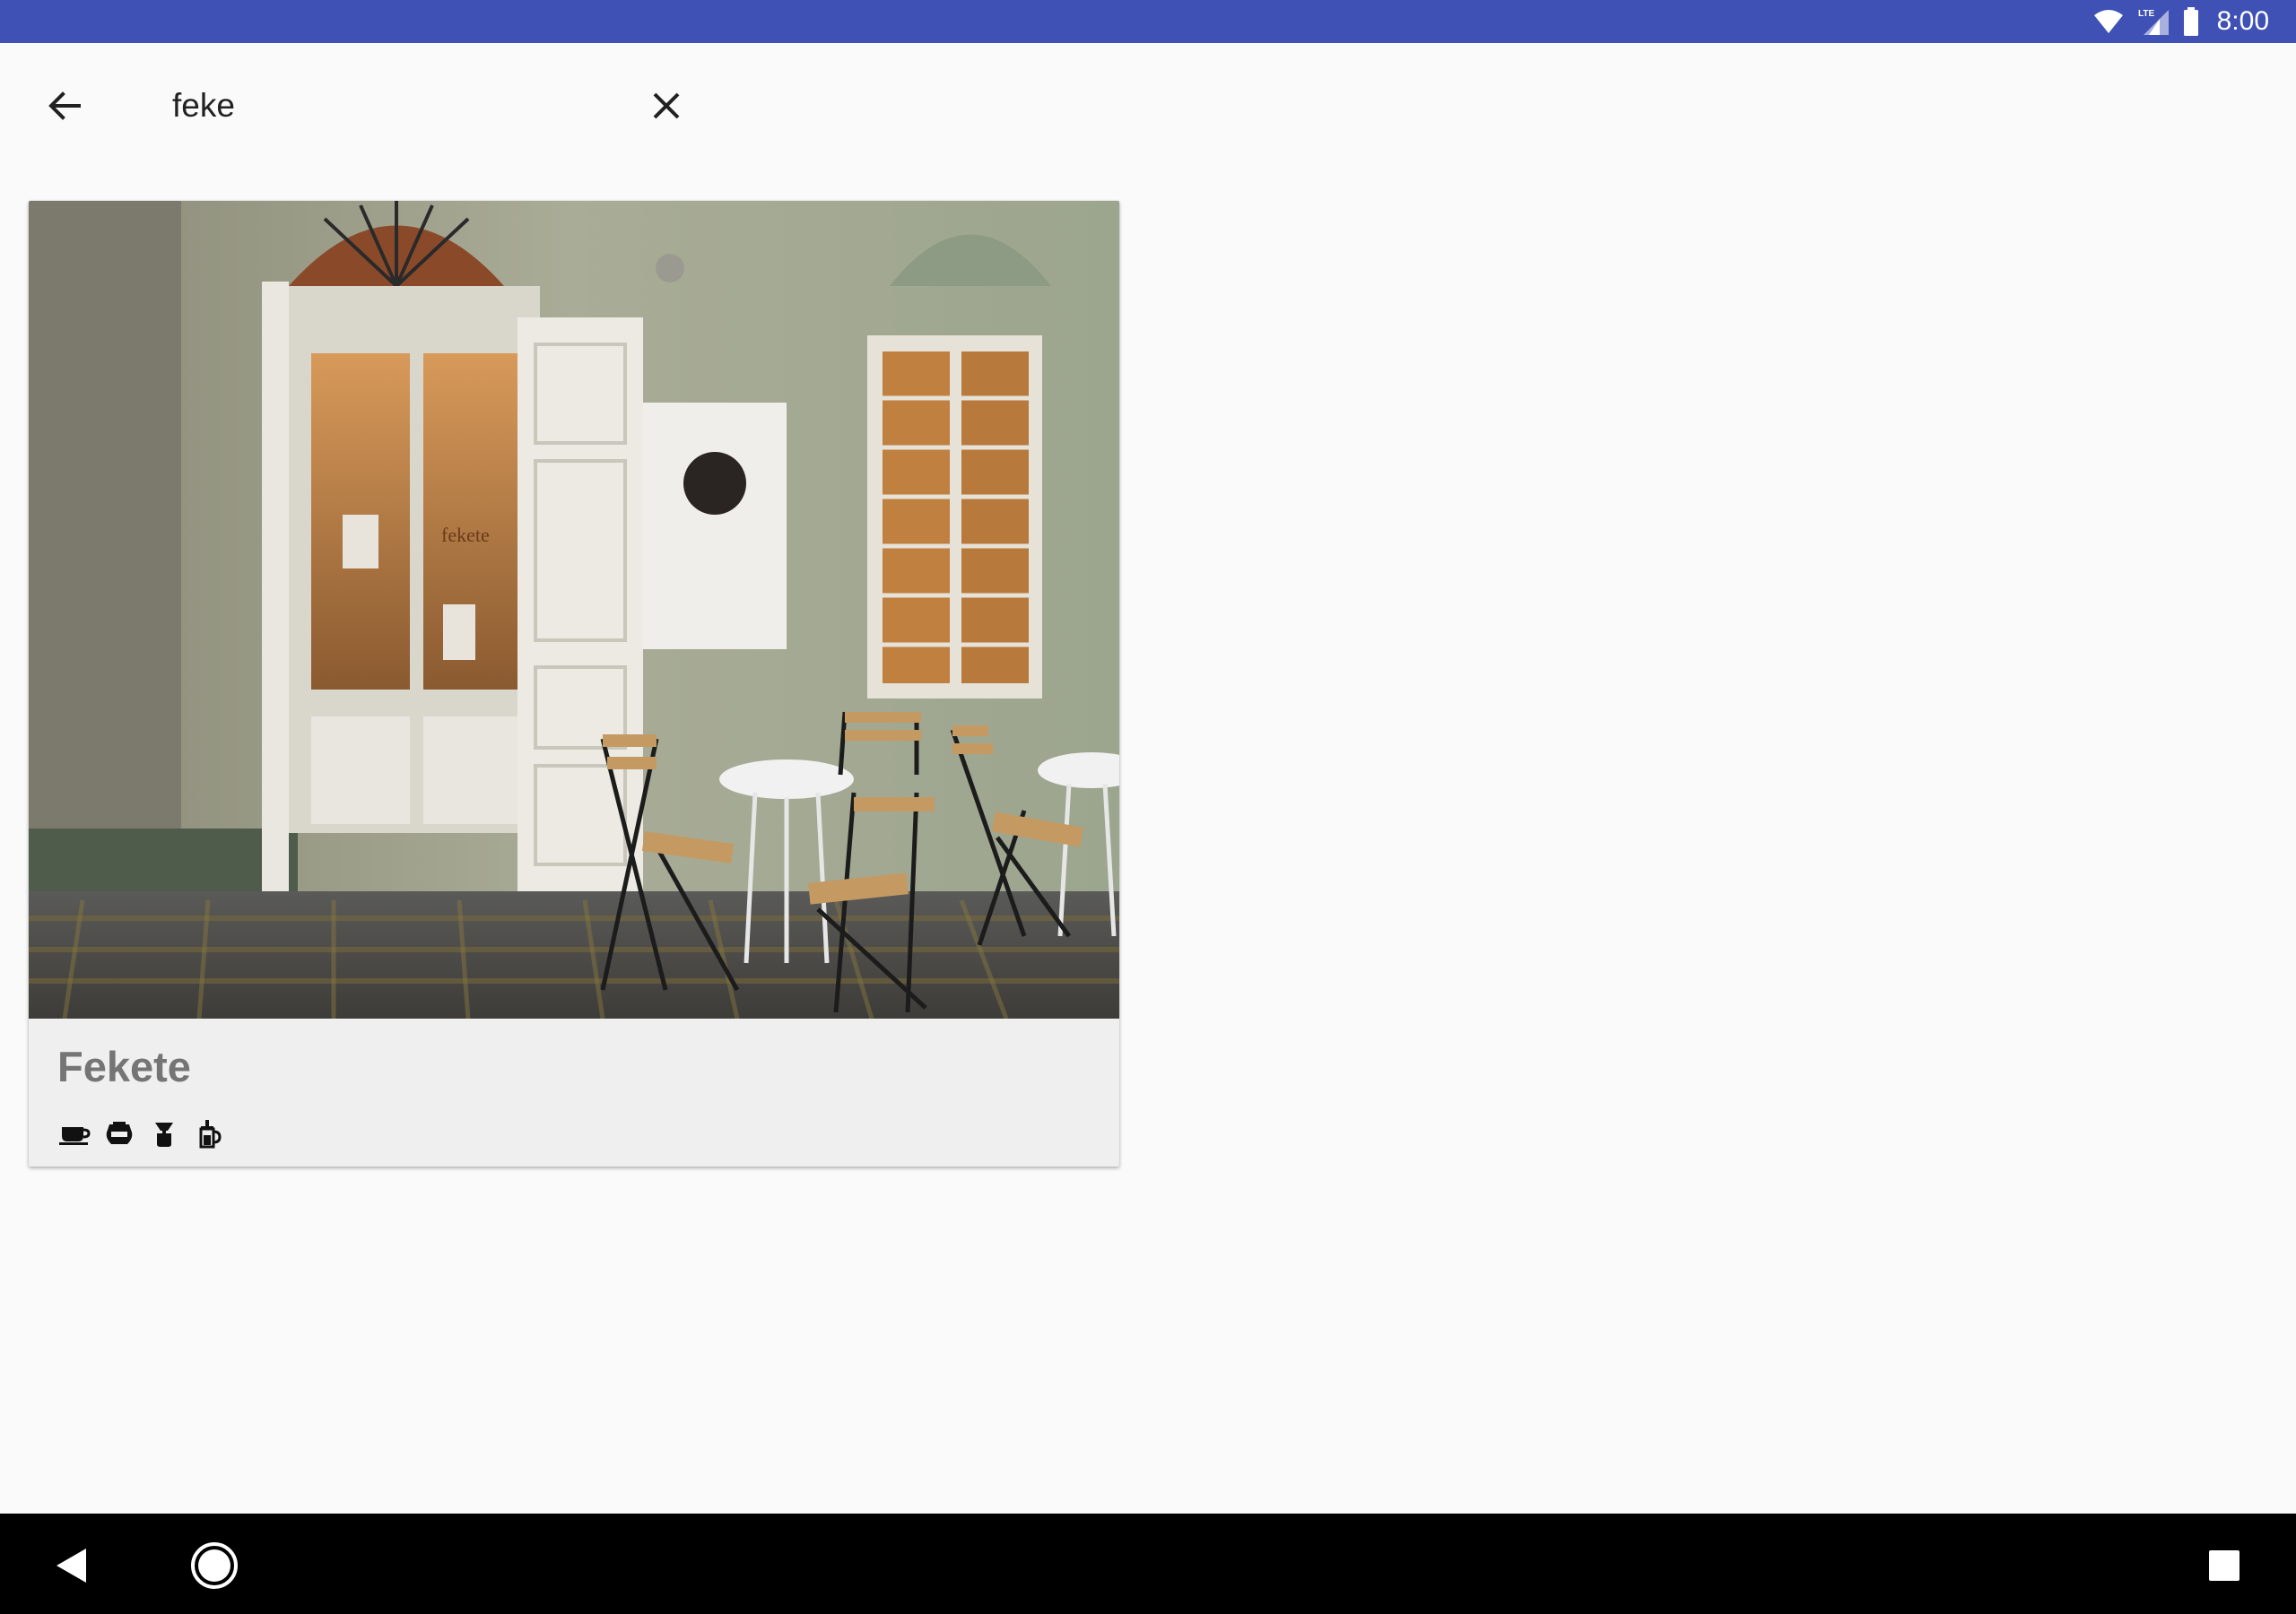 The width and height of the screenshot is (2296, 1614). What do you see at coordinates (119, 1134) in the screenshot?
I see `coffee-pot-icon` at bounding box center [119, 1134].